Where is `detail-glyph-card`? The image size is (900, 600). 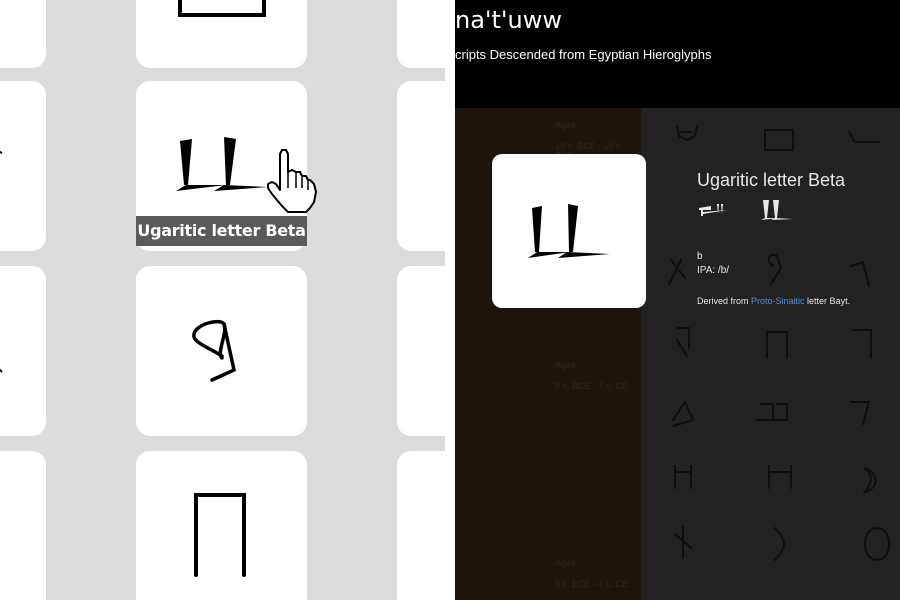
detail-glyph-card is located at coordinates (569, 231).